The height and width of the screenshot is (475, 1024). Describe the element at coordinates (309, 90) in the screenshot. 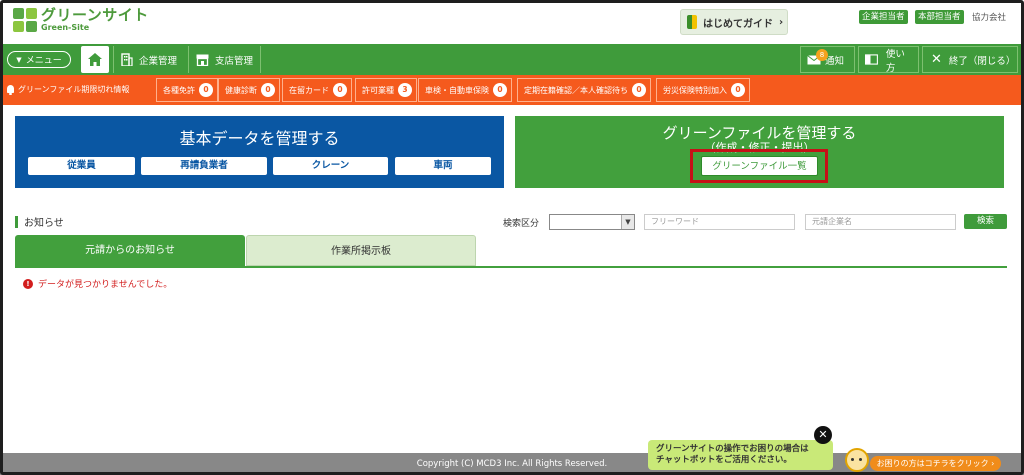

I see `chip-label: 在留カード` at that location.